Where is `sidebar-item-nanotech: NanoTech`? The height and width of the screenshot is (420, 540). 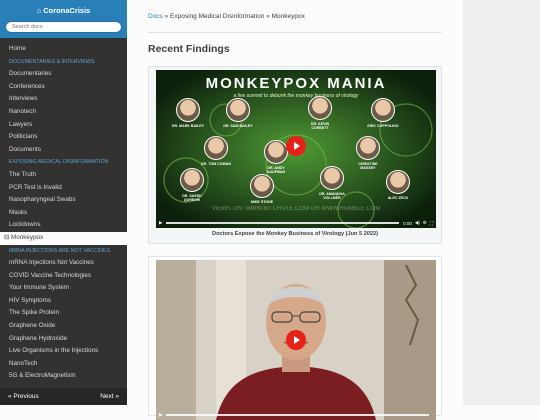 sidebar-item-nanotech: NanoTech is located at coordinates (63, 364).